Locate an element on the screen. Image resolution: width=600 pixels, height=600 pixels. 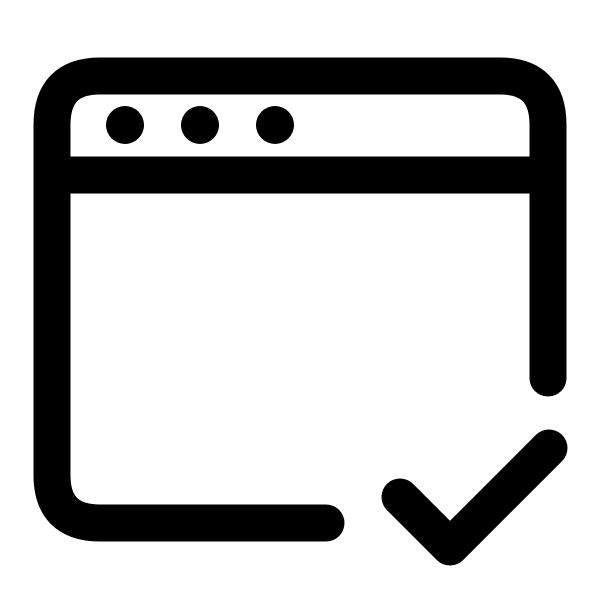
window-dot-3-icon is located at coordinates (275, 125).